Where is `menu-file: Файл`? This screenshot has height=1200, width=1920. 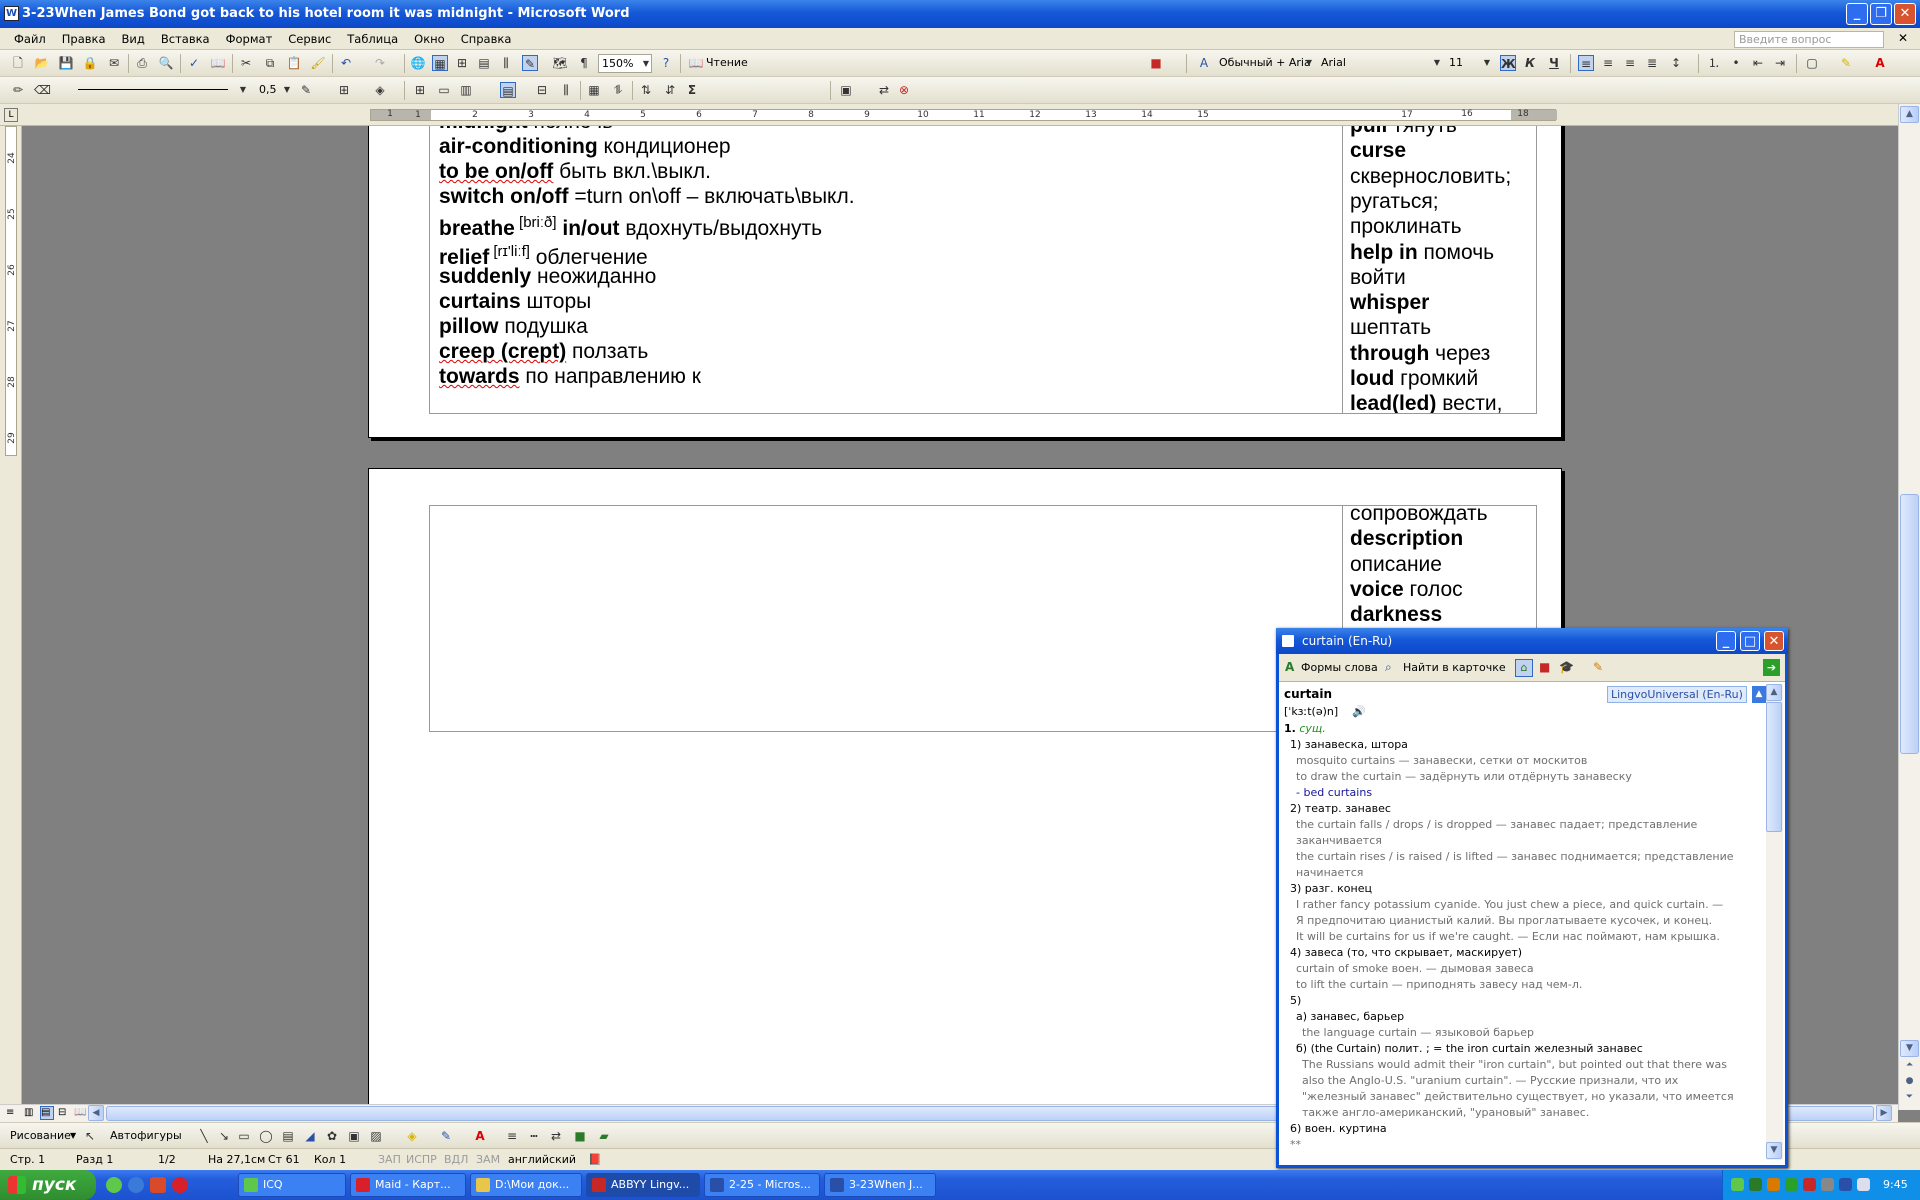
menu-file: Файл is located at coordinates (30, 39).